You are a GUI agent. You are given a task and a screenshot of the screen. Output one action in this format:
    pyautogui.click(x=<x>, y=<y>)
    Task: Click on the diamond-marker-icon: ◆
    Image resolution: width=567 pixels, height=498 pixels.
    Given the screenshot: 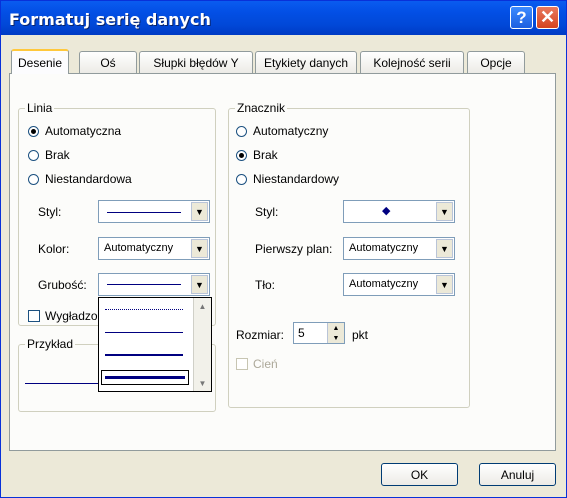 What is the action you would take?
    pyautogui.click(x=386, y=211)
    